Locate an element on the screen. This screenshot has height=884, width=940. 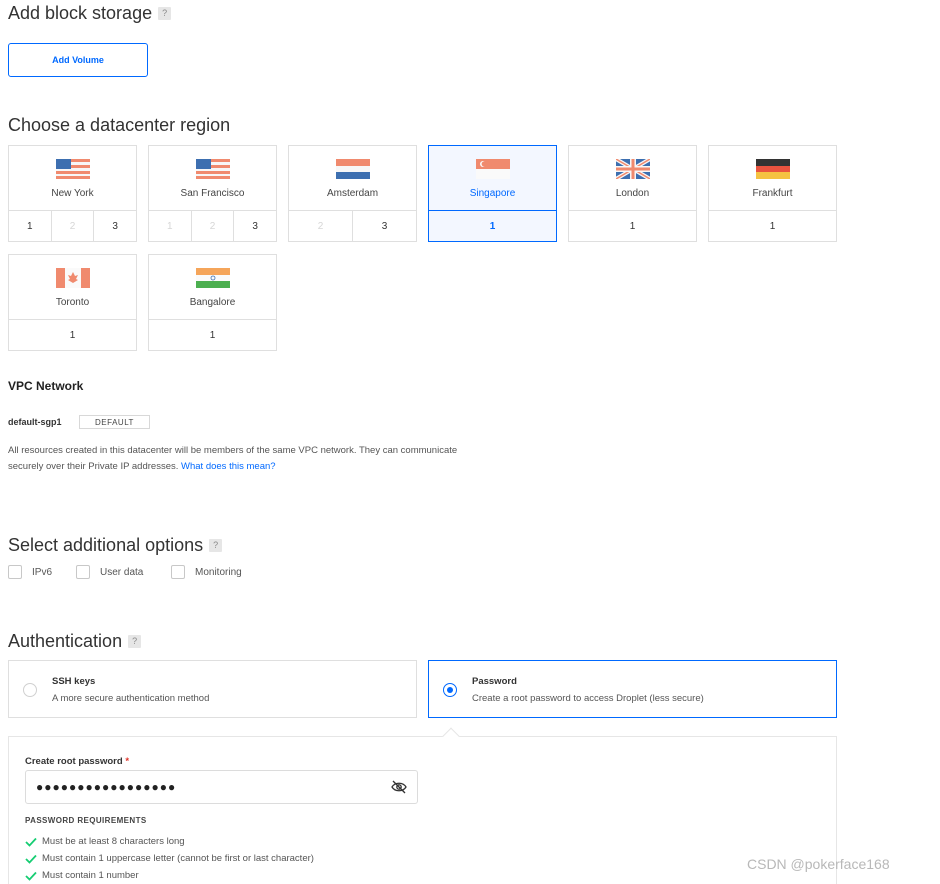
region-toronto: Toronto 1 is located at coordinates (72, 302).